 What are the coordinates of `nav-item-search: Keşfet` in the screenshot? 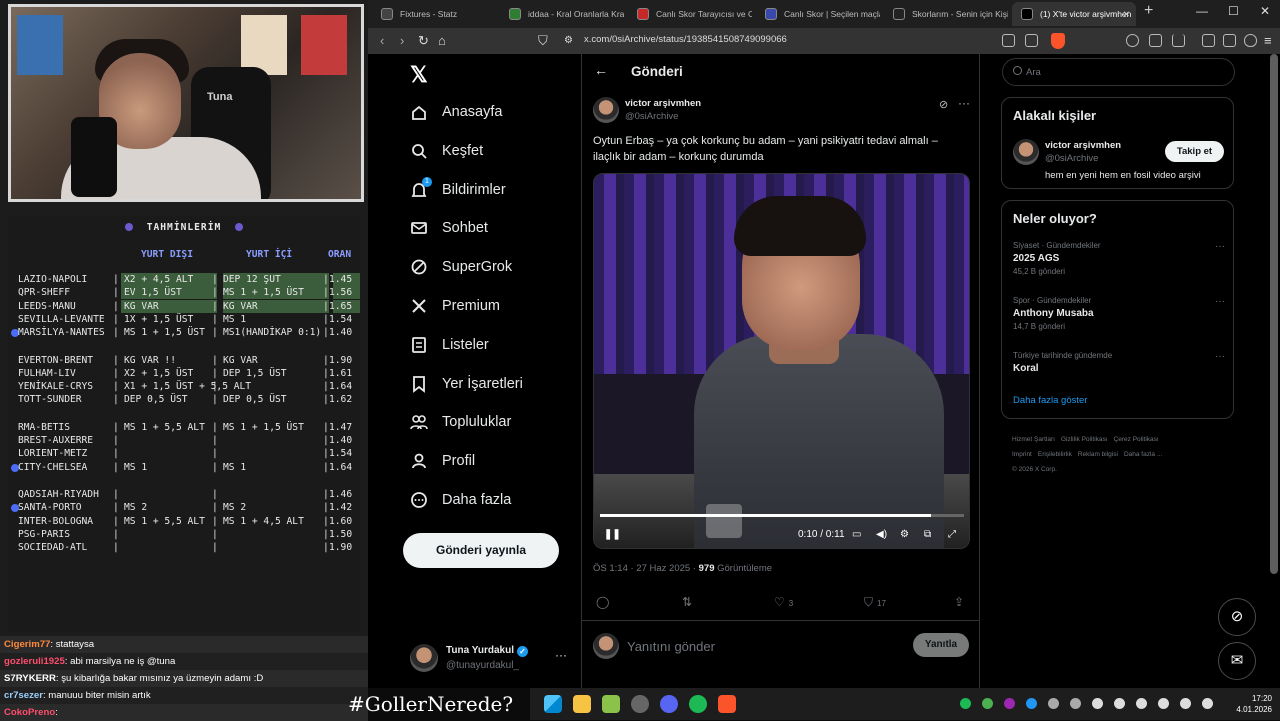 It's located at (446, 151).